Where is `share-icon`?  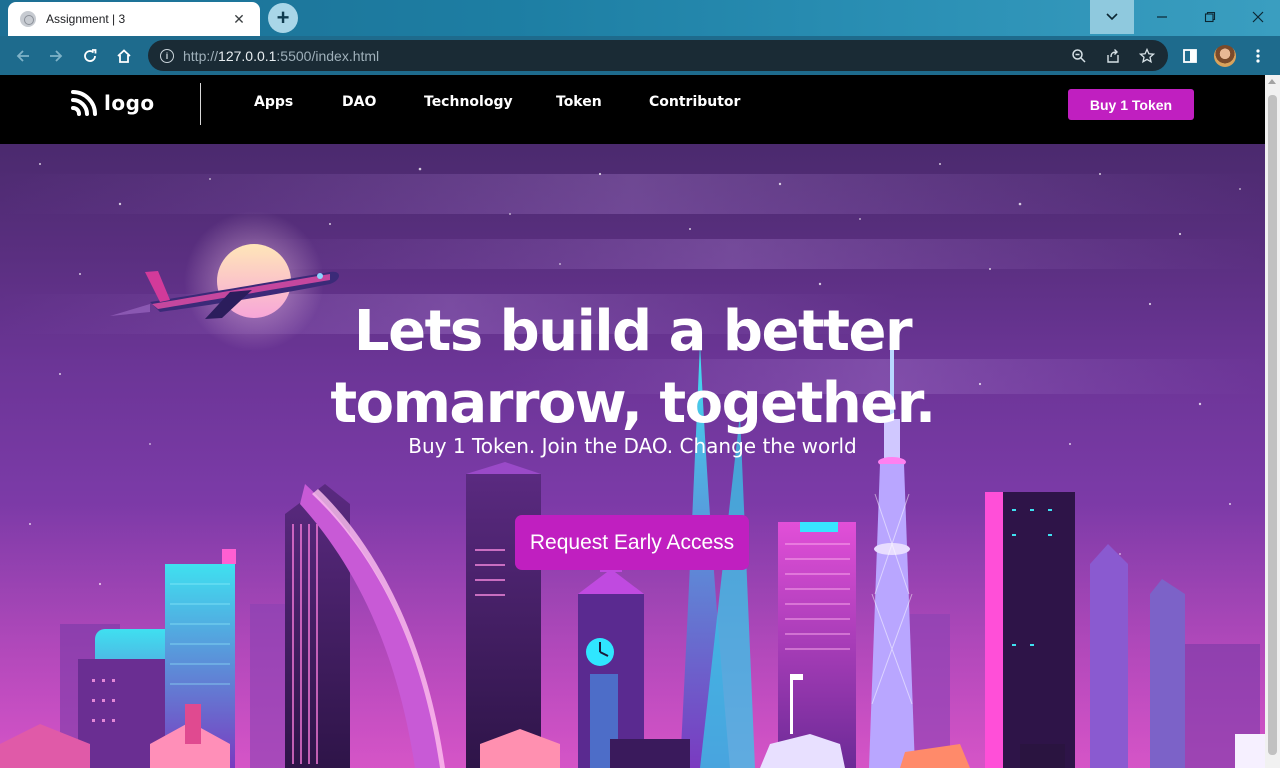 share-icon is located at coordinates (1113, 56).